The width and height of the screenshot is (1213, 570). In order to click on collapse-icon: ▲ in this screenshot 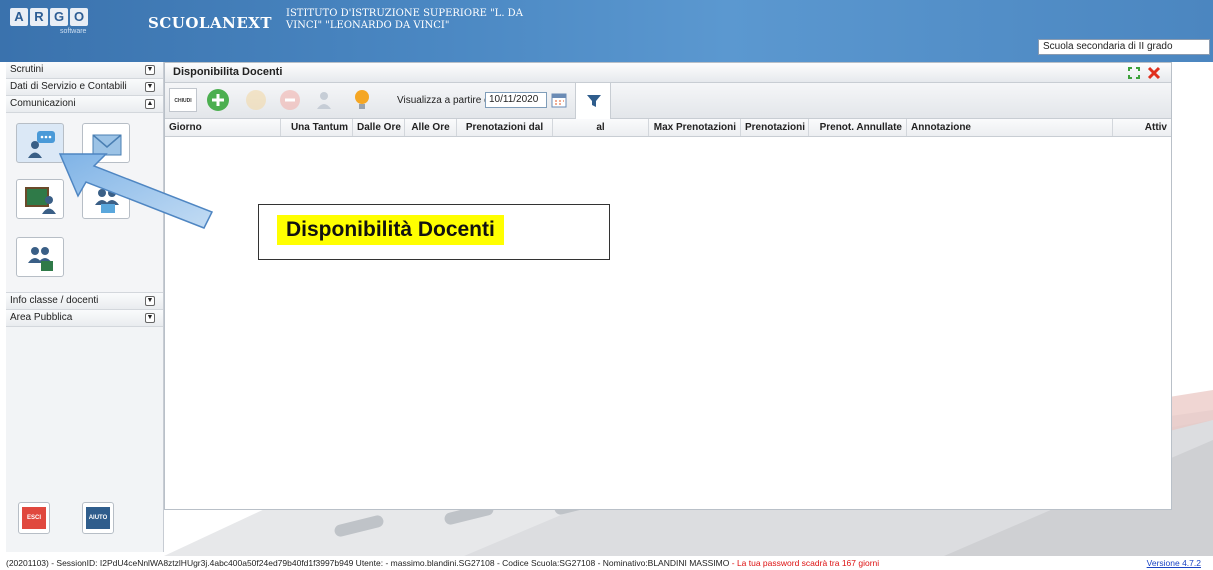, I will do `click(150, 104)`.